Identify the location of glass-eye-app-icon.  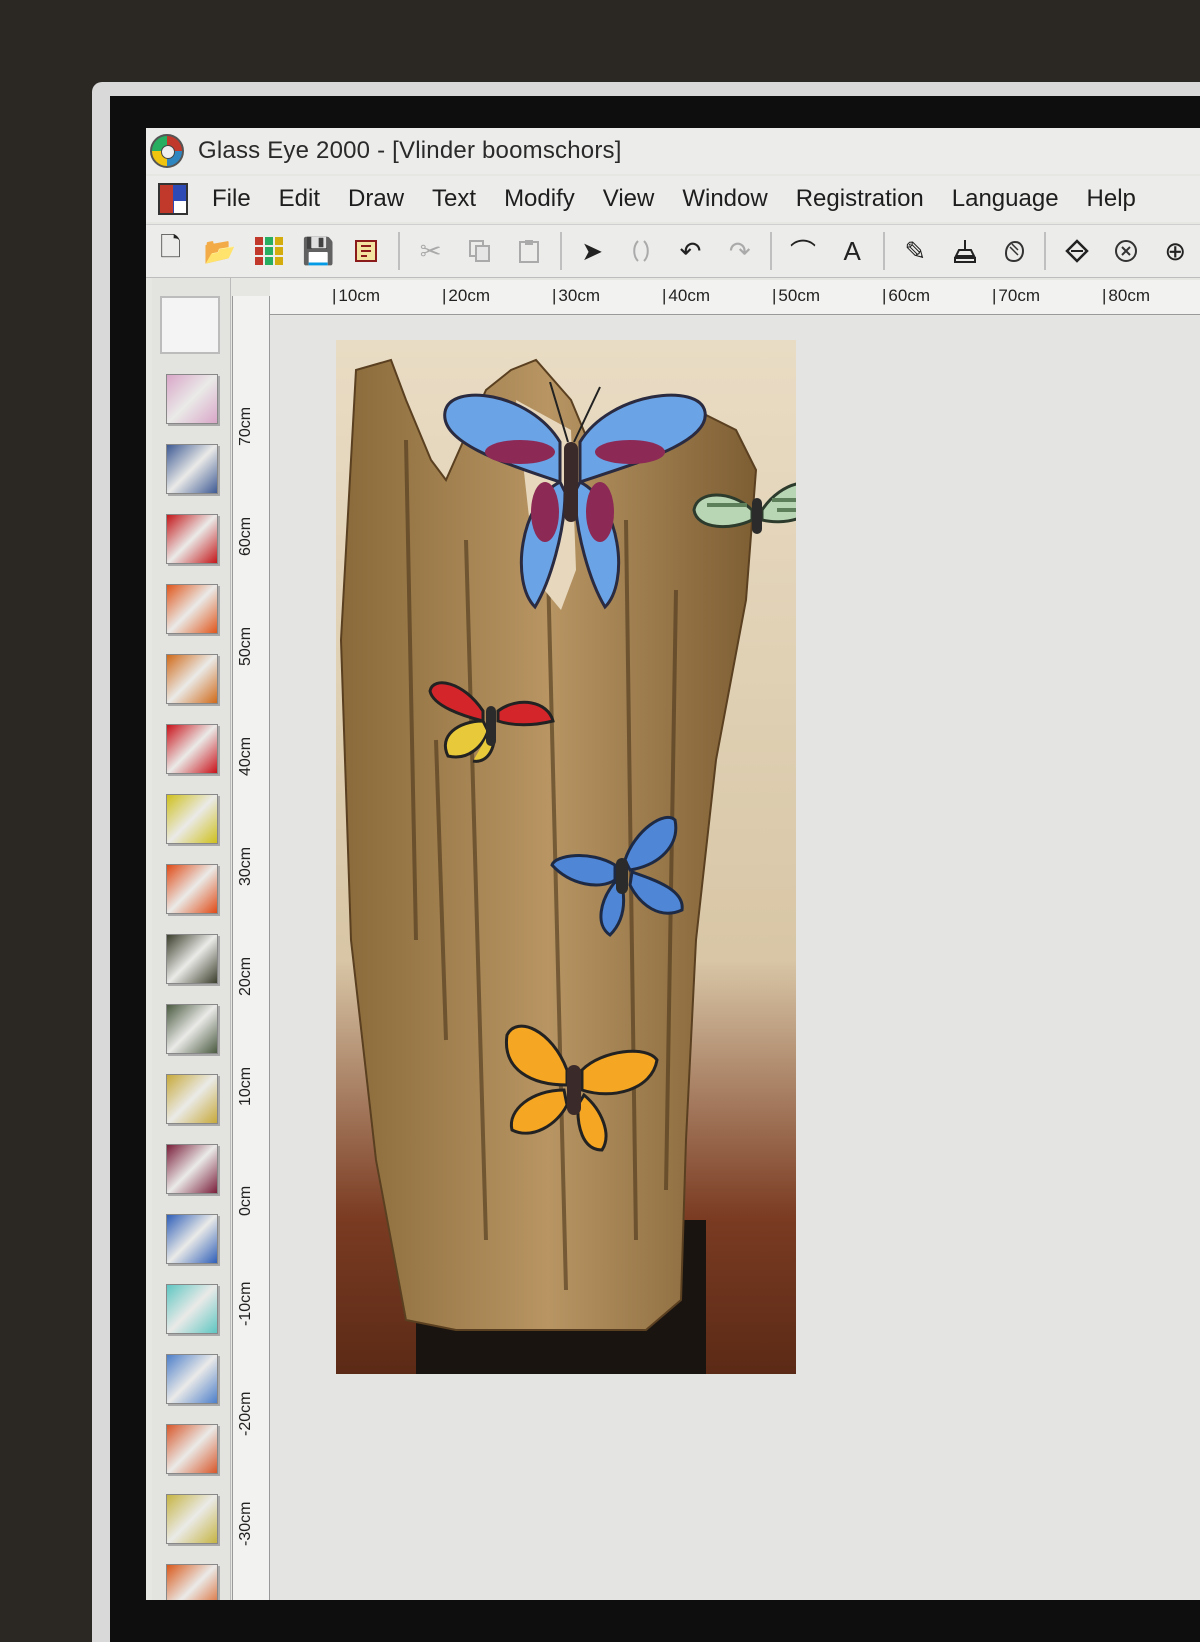
(167, 151).